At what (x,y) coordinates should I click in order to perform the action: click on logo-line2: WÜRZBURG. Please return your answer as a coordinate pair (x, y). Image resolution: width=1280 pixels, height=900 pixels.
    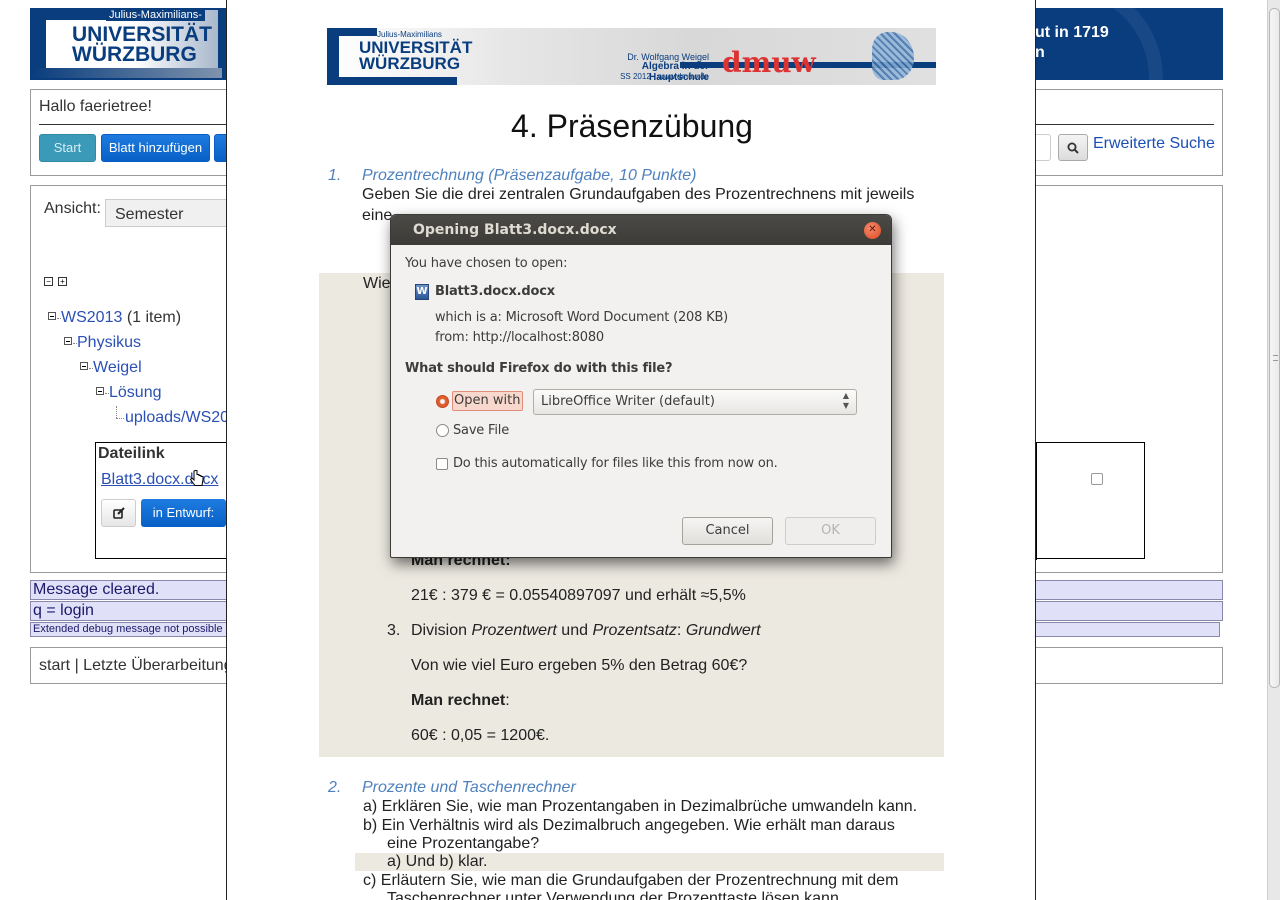
    Looking at the image, I should click on (134, 54).